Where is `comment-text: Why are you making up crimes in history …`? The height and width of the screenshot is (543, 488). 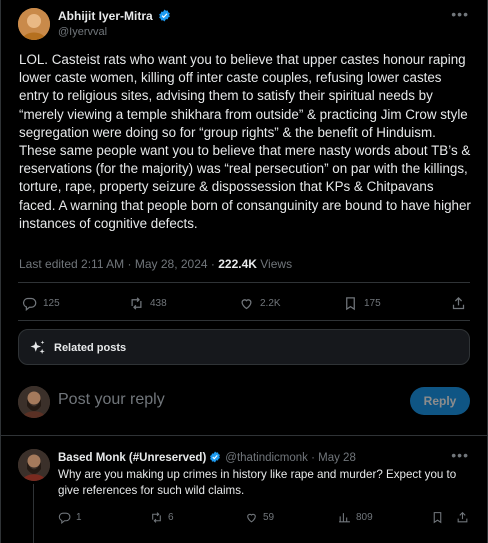 comment-text: Why are you making up crimes in history … is located at coordinates (257, 482).